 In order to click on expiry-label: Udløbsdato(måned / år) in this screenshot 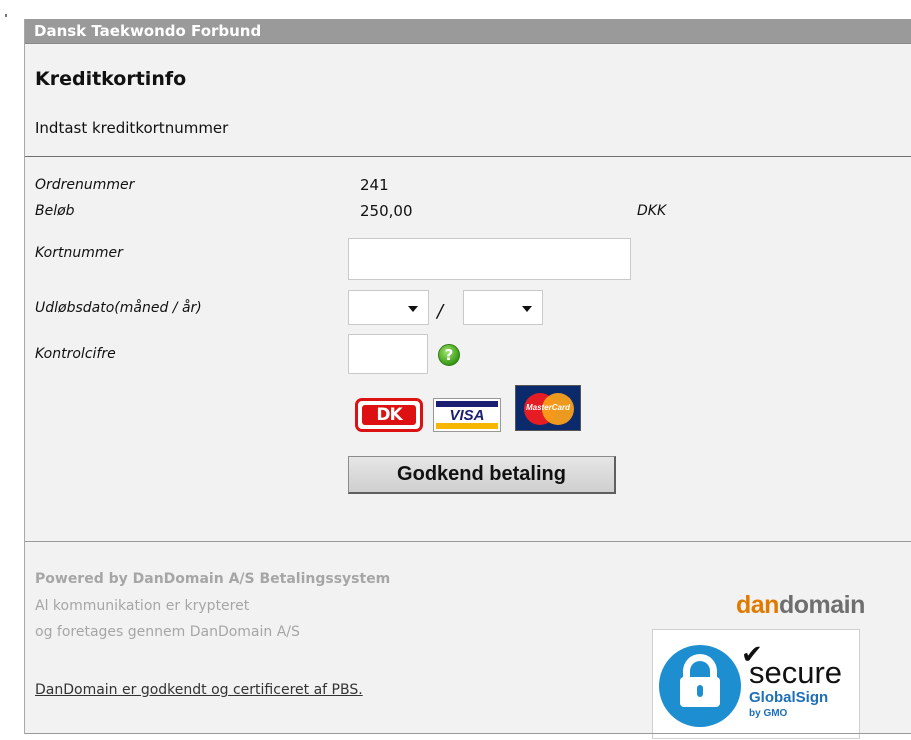, I will do `click(118, 308)`.